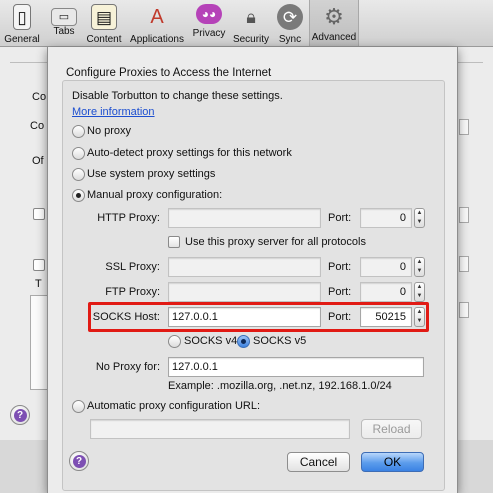 The image size is (493, 493). What do you see at coordinates (244, 267) in the screenshot?
I see `ssl-proxy-input` at bounding box center [244, 267].